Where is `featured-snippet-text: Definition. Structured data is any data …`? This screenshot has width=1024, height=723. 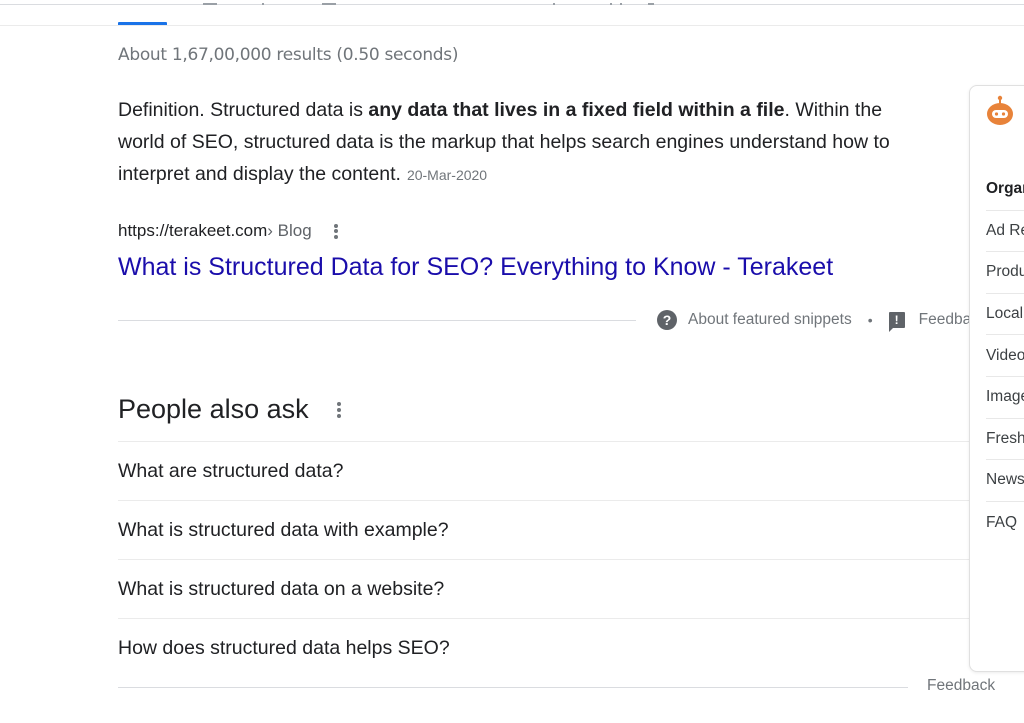
featured-snippet-text: Definition. Structured data is any data … is located at coordinates (543, 142).